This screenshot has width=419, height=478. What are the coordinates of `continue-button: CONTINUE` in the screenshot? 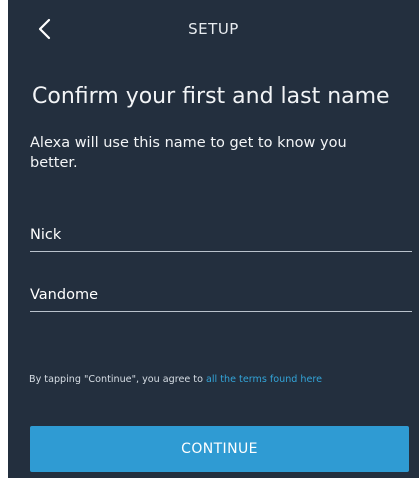 It's located at (219, 449).